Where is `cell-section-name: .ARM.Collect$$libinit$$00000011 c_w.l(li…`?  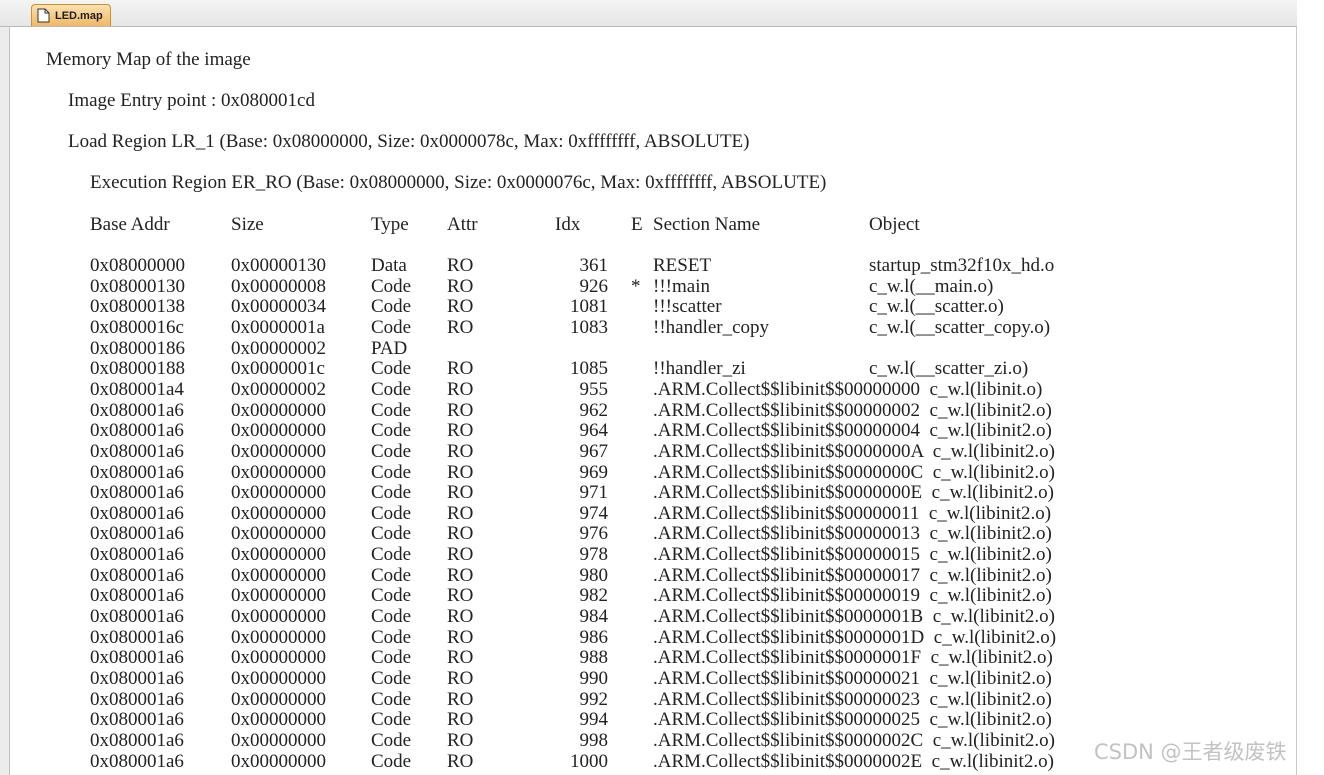 cell-section-name: .ARM.Collect$$libinit$$00000011 c_w.l(li… is located at coordinates (852, 513).